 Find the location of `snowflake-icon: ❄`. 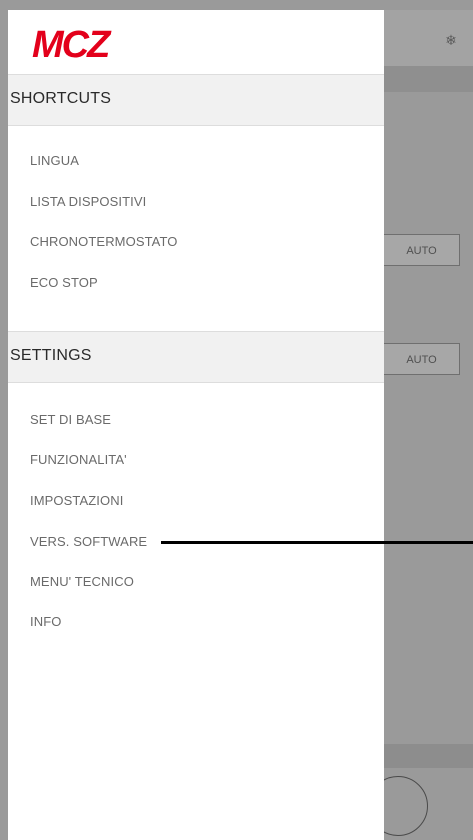

snowflake-icon: ❄ is located at coordinates (451, 40).